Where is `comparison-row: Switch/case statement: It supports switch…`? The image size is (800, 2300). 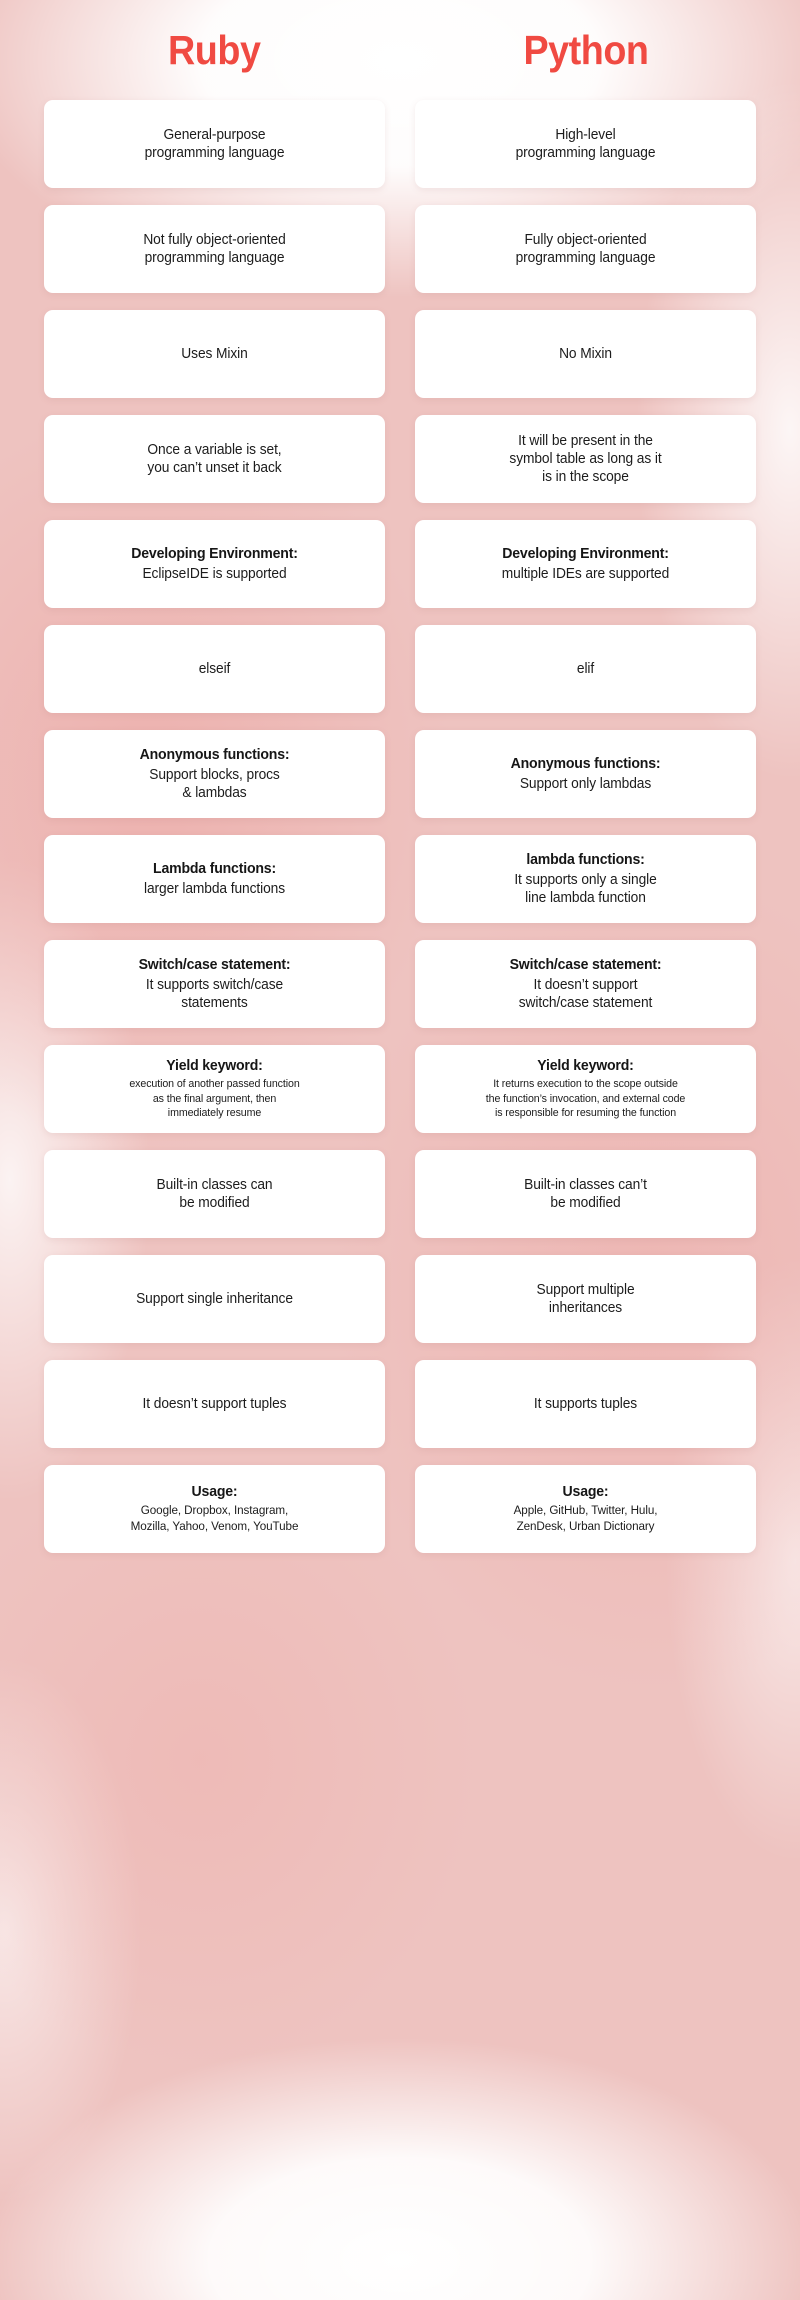 comparison-row: Switch/case statement: It supports switch… is located at coordinates (400, 984).